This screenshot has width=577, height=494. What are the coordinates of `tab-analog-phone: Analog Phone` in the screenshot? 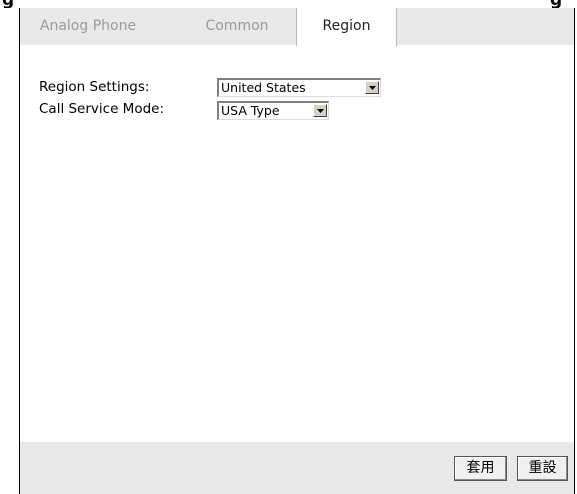 It's located at (88, 26).